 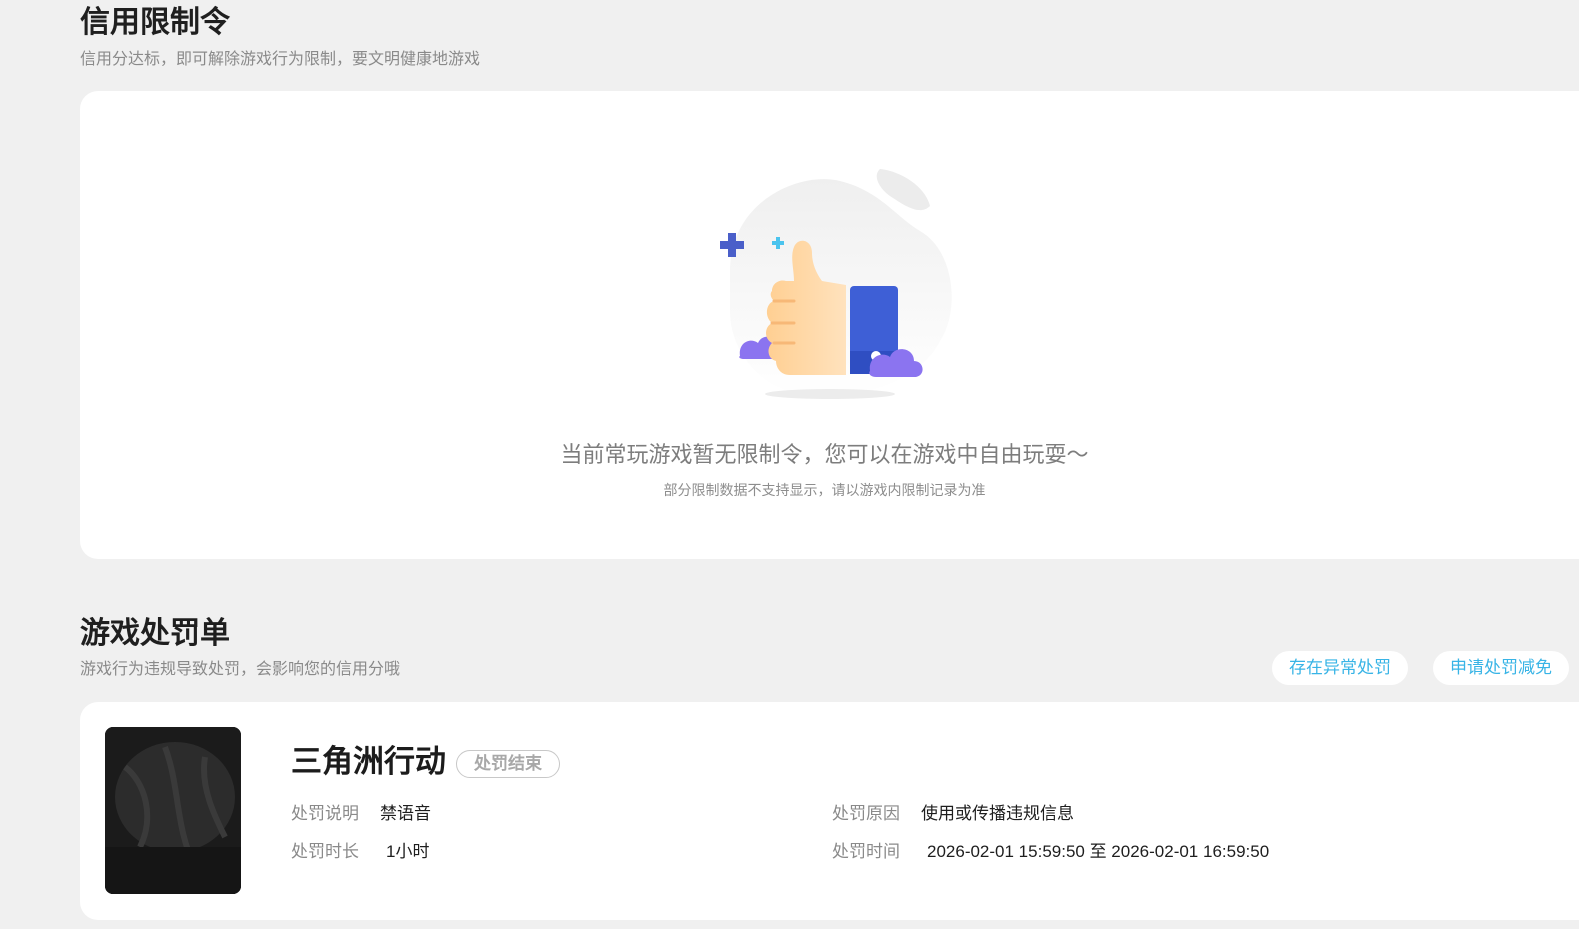 I want to click on penalty-subtitle: 游戏行为违规导致处罚，会影响您的信用分哦, so click(x=240, y=669).